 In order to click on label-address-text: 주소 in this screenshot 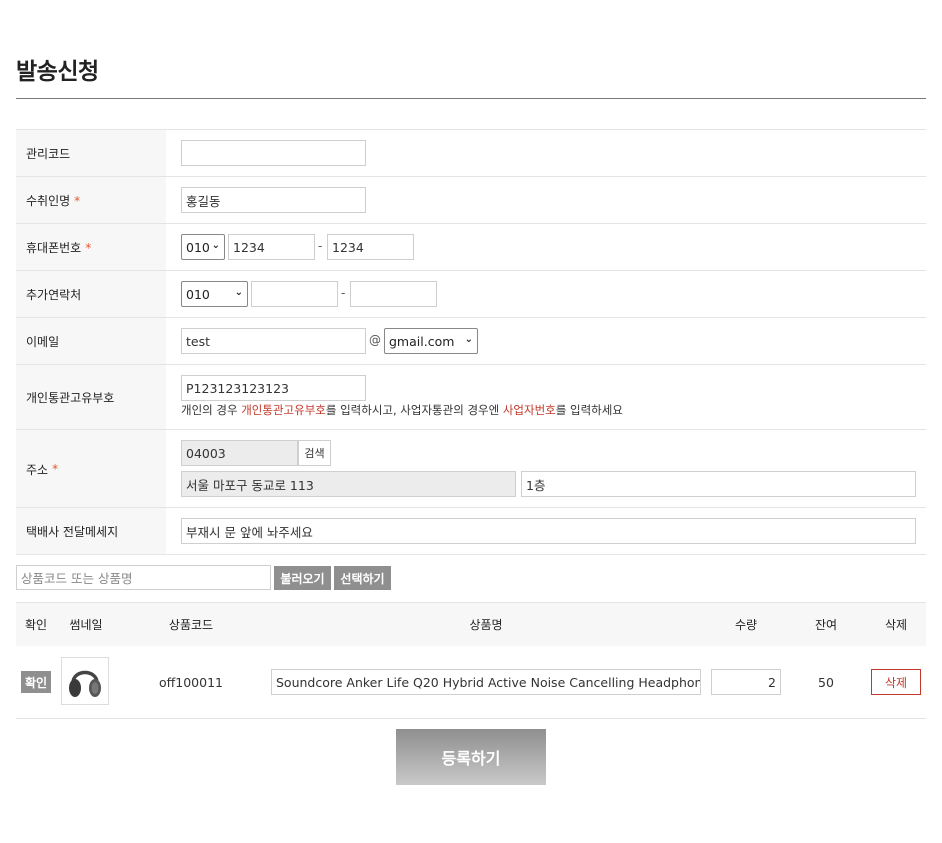, I will do `click(37, 469)`.